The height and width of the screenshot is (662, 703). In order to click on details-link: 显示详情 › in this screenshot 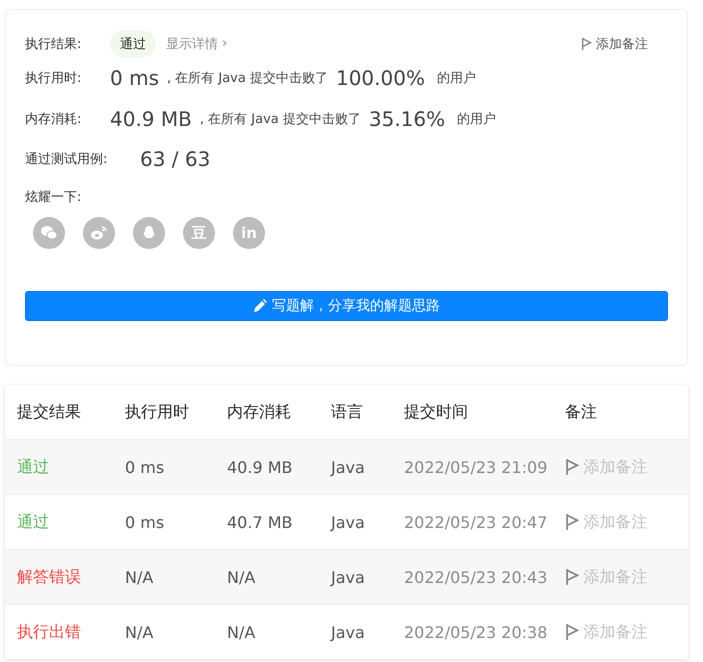, I will do `click(197, 43)`.